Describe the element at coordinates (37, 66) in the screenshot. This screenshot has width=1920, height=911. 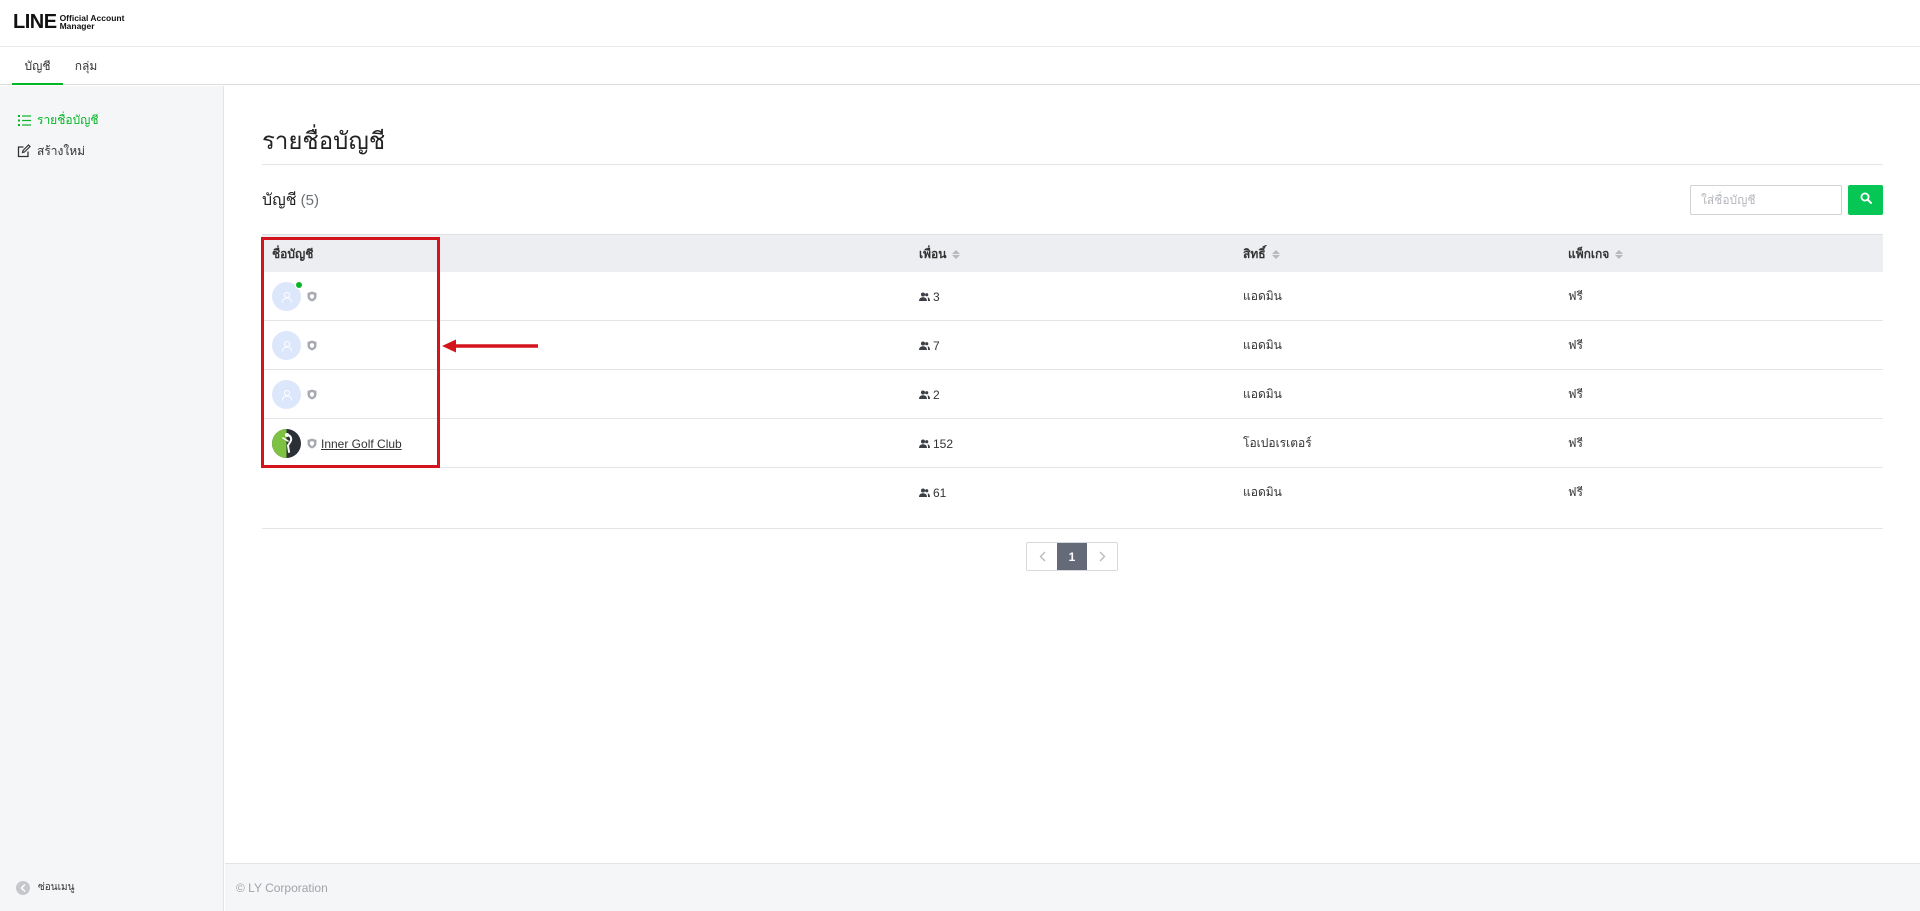
I see `tab-accounts: บัญชี` at that location.